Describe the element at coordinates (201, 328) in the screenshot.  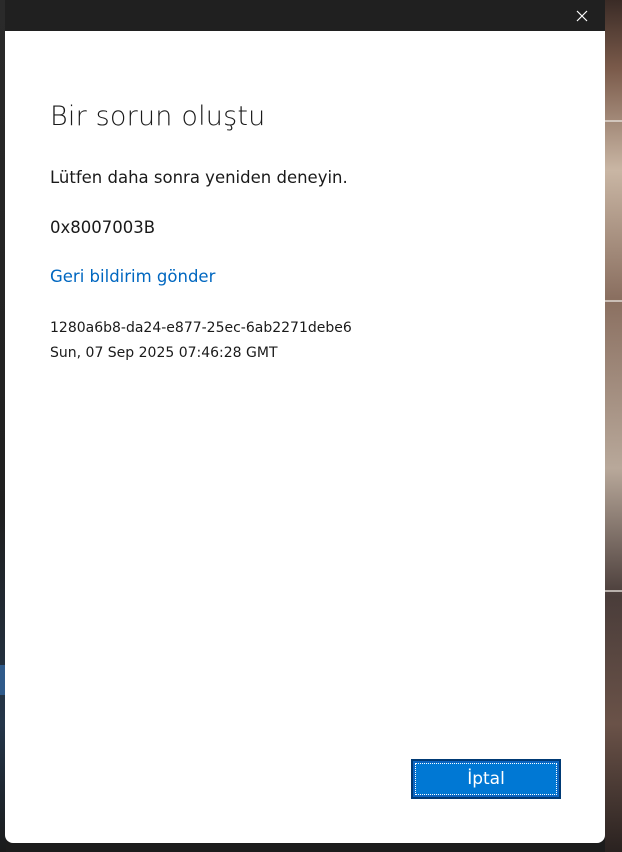
I see `correlation-id: 1280a6b8-da24-e877-25ec-6ab2271debe6` at that location.